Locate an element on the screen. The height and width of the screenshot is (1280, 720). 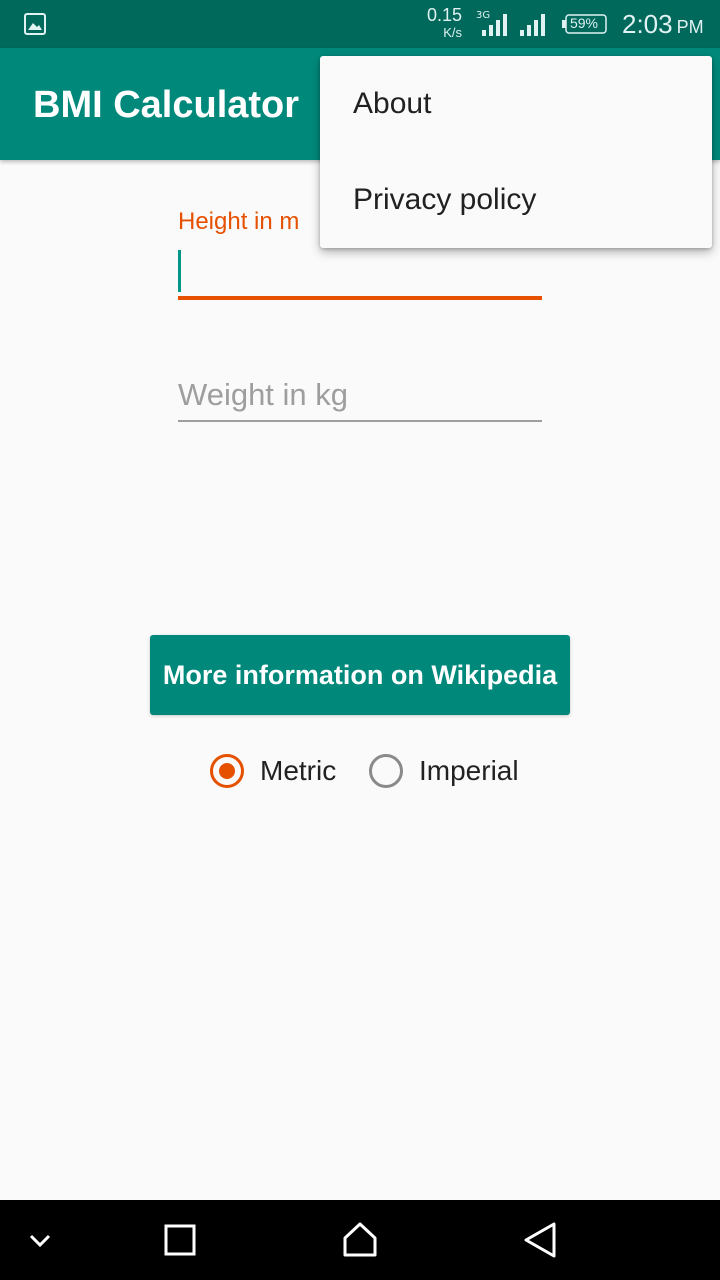
gallery-icon is located at coordinates (35, 24).